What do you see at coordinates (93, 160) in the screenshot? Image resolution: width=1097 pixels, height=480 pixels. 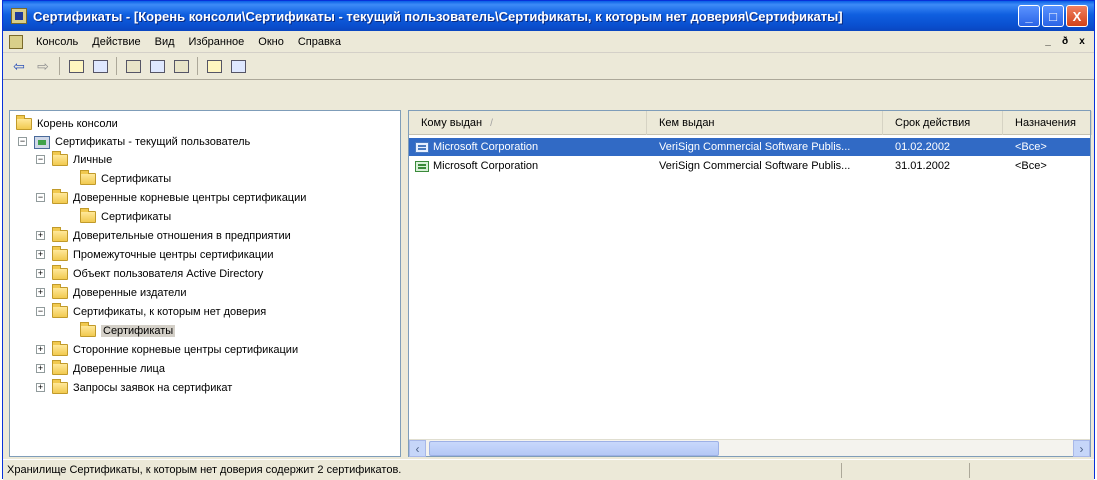 I see `tree-node-label: Личные` at bounding box center [93, 160].